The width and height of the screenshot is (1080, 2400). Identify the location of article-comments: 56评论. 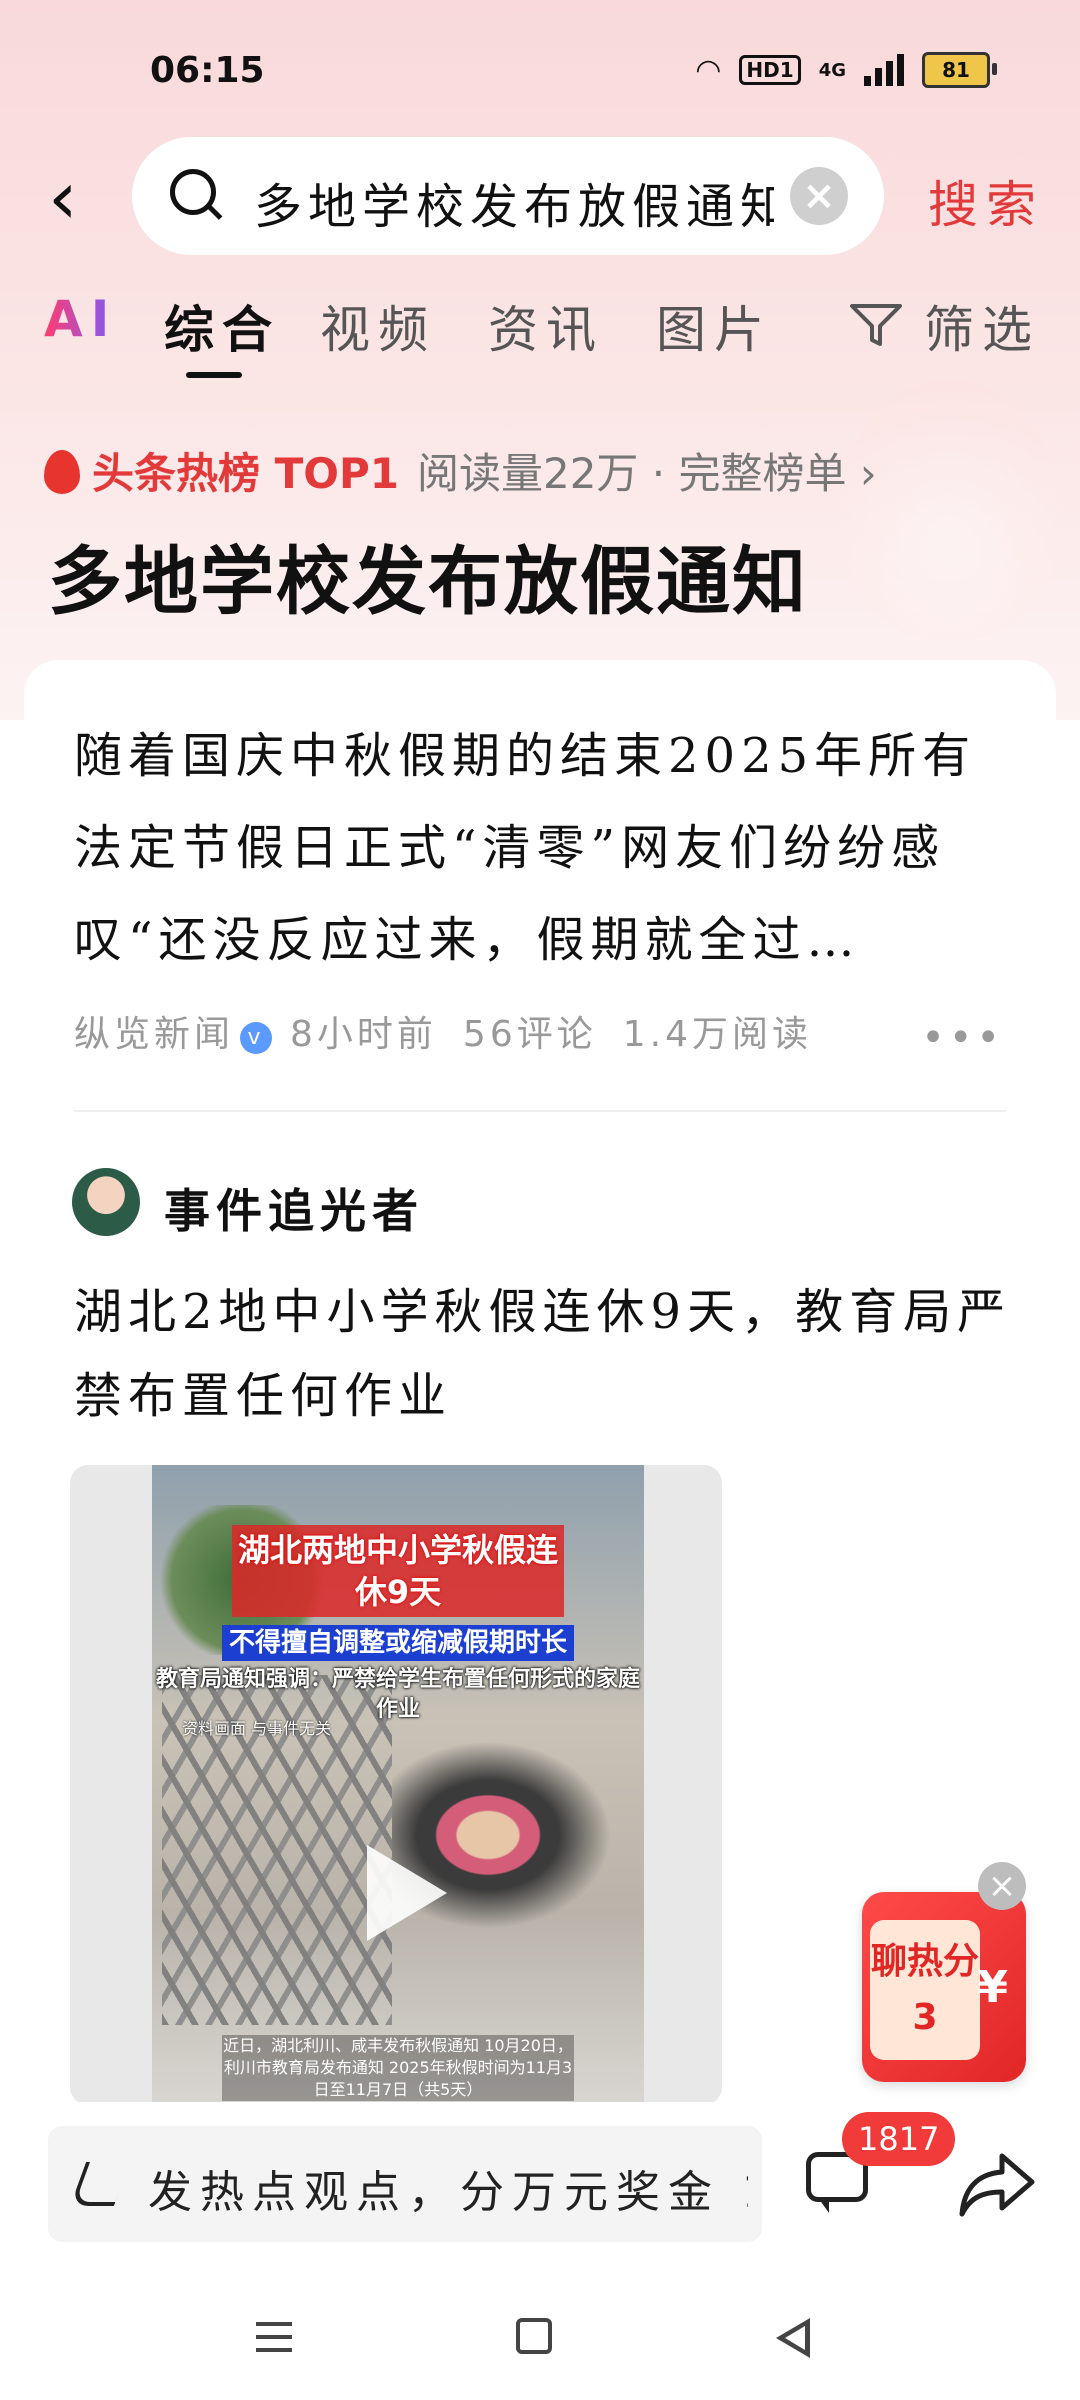
(529, 1034).